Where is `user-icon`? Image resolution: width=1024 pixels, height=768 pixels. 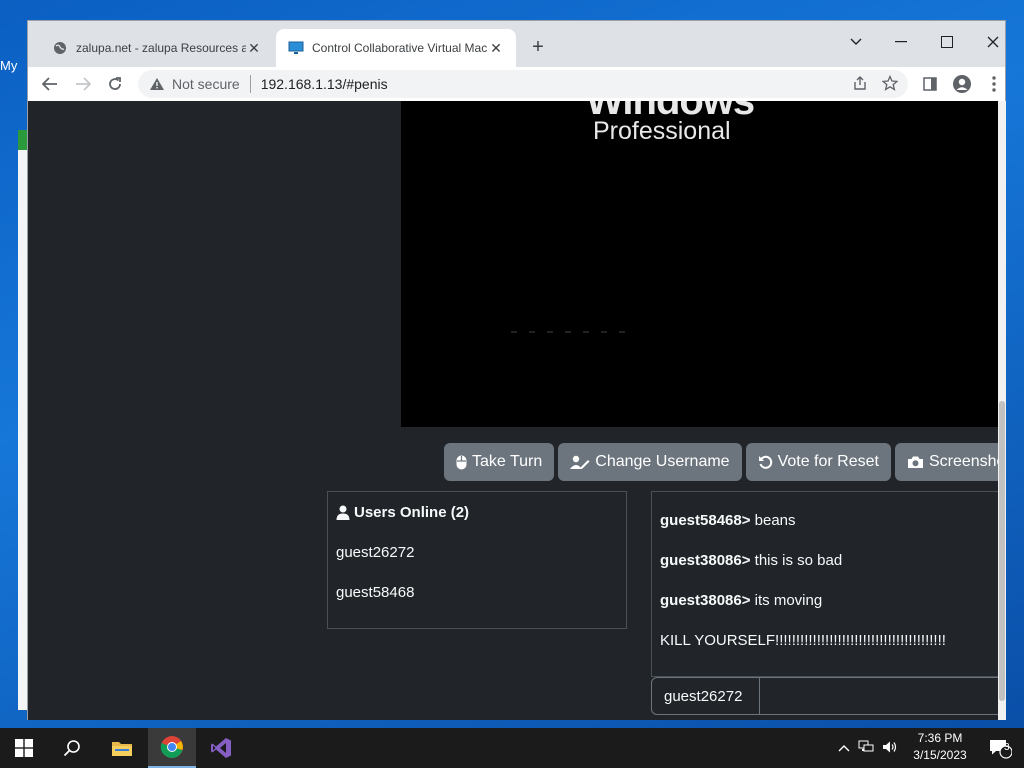 user-icon is located at coordinates (343, 512).